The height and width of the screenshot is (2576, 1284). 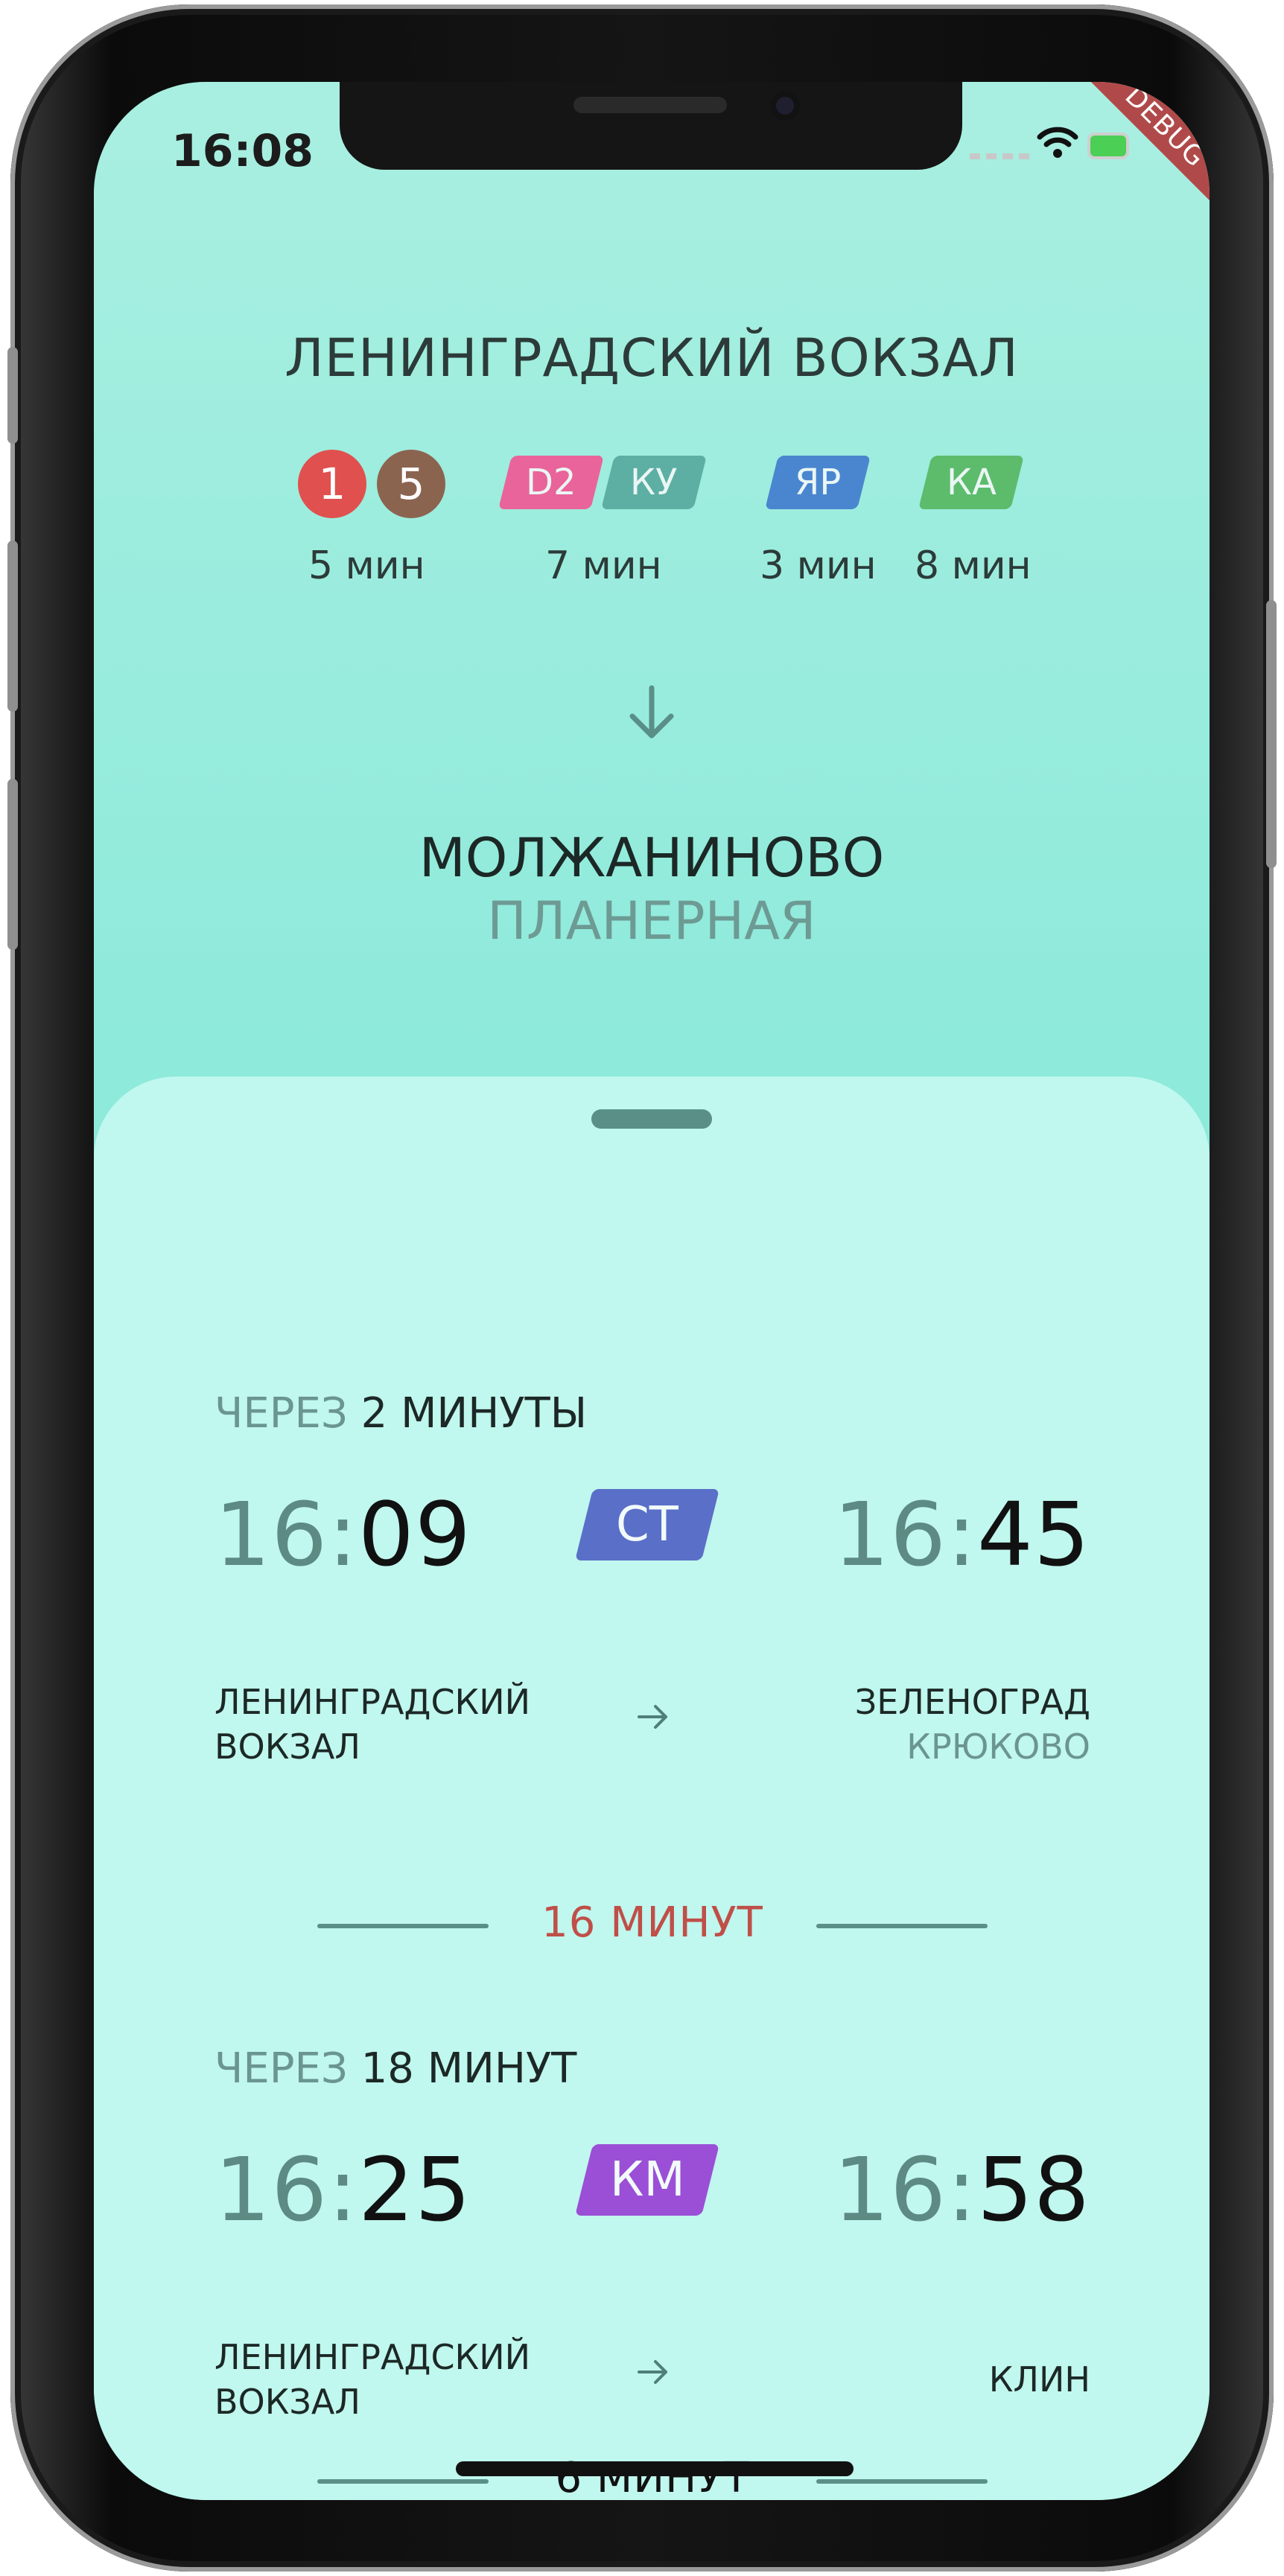 I want to click on route-row: ЛЕНИНГРАДСКИЙ ВОКЗАЛ КЛИН, so click(x=652, y=2383).